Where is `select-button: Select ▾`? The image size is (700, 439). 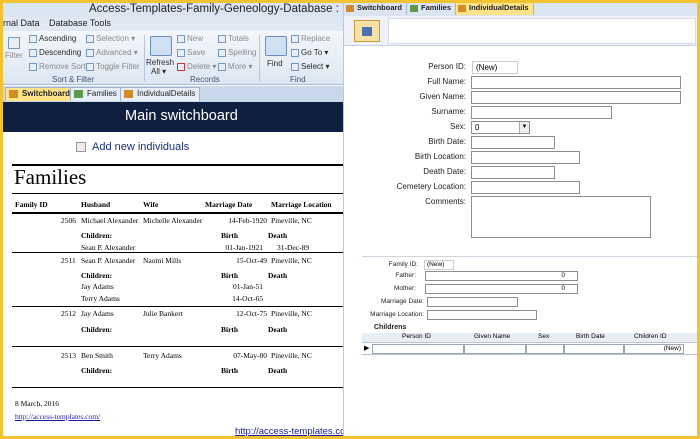
select-button: Select ▾ is located at coordinates (310, 66).